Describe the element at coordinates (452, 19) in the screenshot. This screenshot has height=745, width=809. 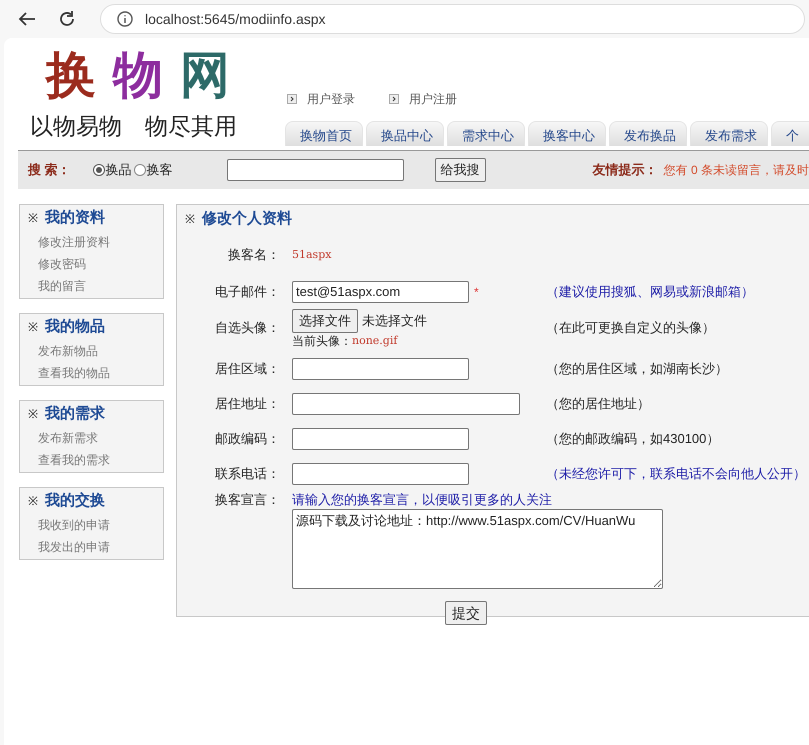
I see `address-bar: localhost:5645/modiinfo.aspx` at that location.